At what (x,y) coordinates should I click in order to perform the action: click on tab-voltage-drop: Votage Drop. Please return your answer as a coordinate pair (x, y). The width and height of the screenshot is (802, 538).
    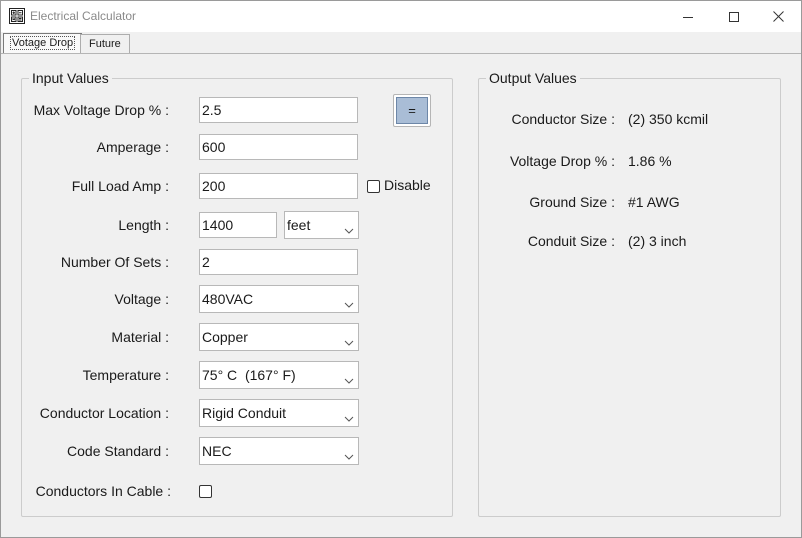
    Looking at the image, I should click on (43, 43).